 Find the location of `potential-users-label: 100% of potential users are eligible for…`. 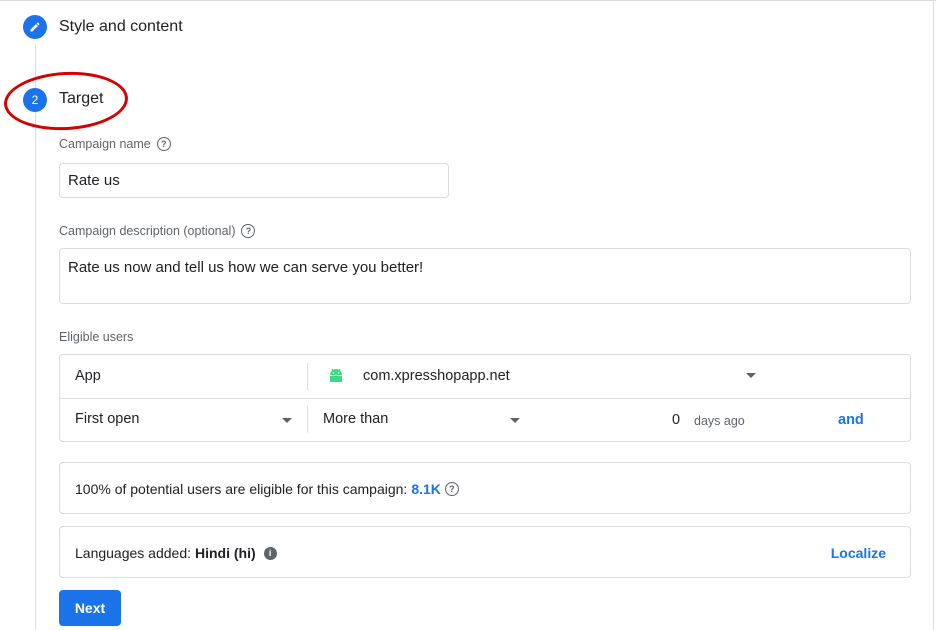

potential-users-label: 100% of potential users are eligible for… is located at coordinates (241, 489).